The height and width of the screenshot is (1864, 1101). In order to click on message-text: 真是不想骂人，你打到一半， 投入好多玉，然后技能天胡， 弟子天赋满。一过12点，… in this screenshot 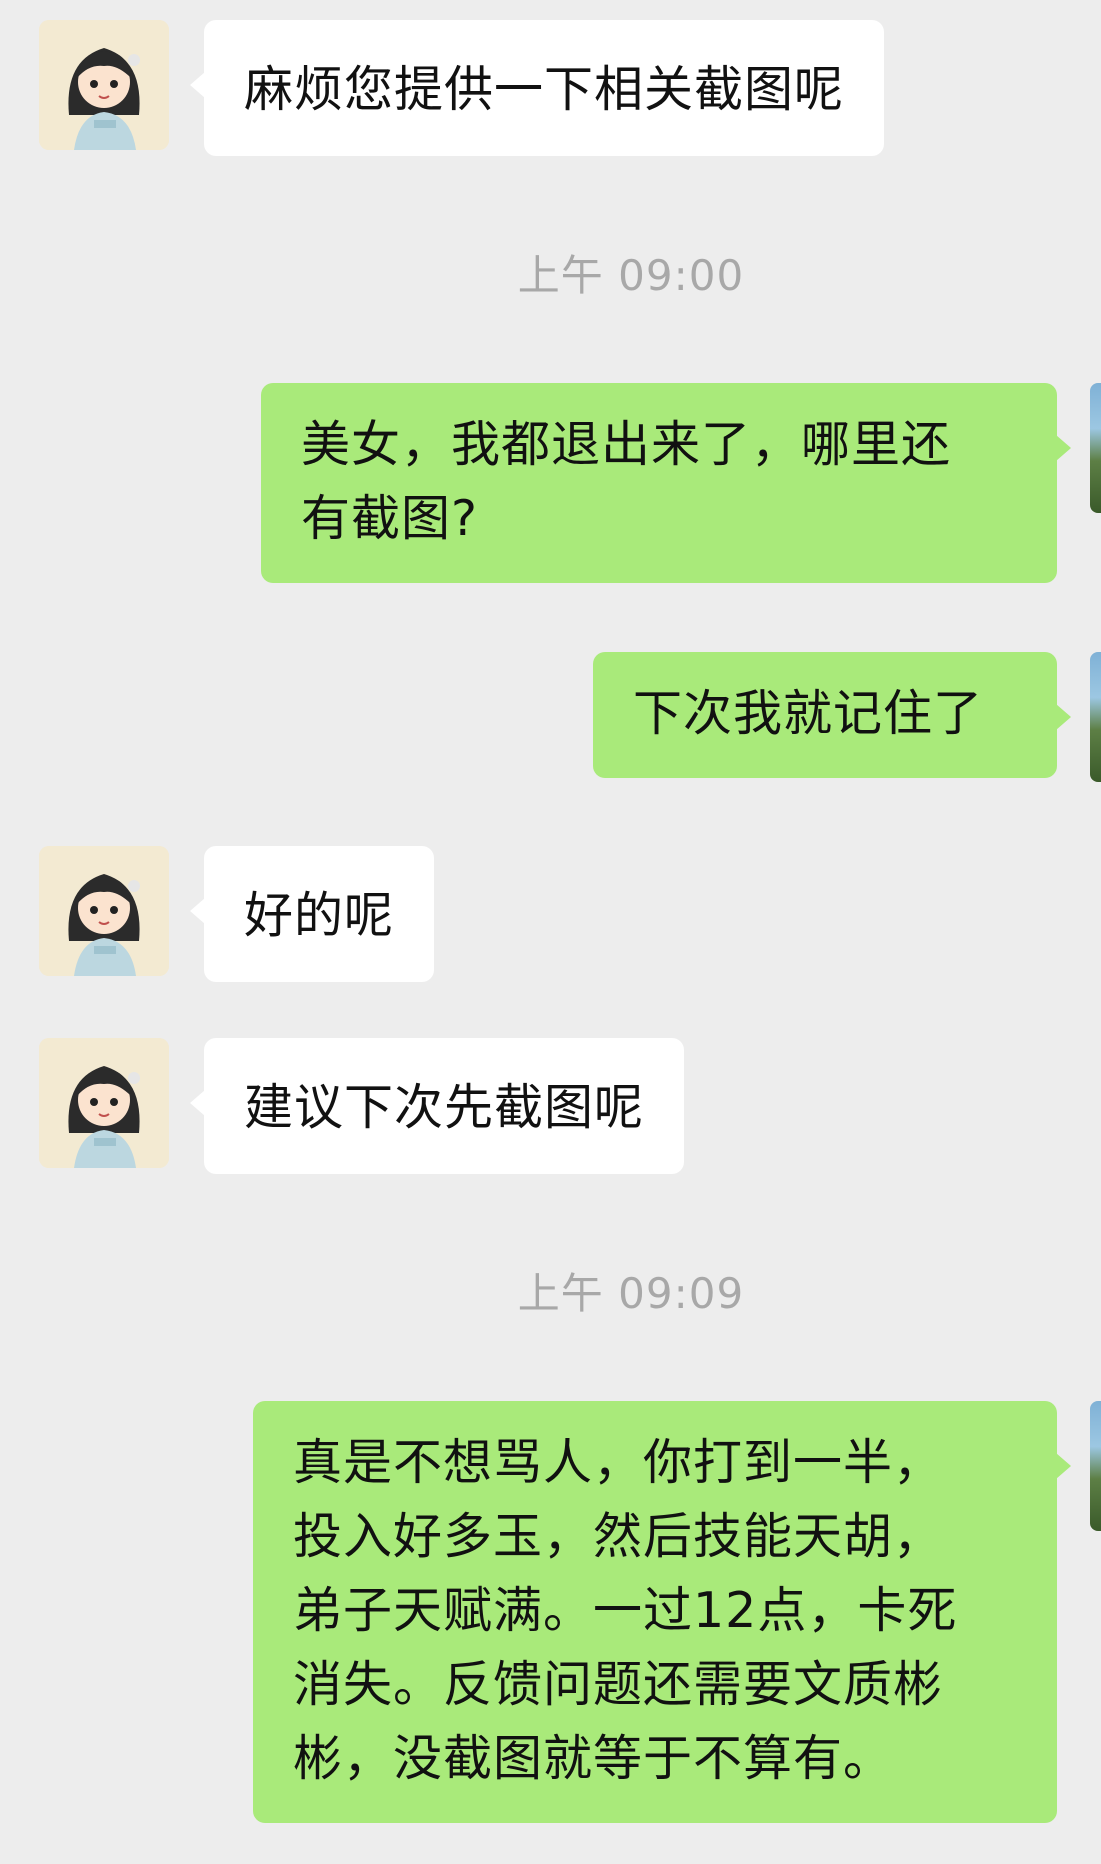, I will do `click(625, 1610)`.